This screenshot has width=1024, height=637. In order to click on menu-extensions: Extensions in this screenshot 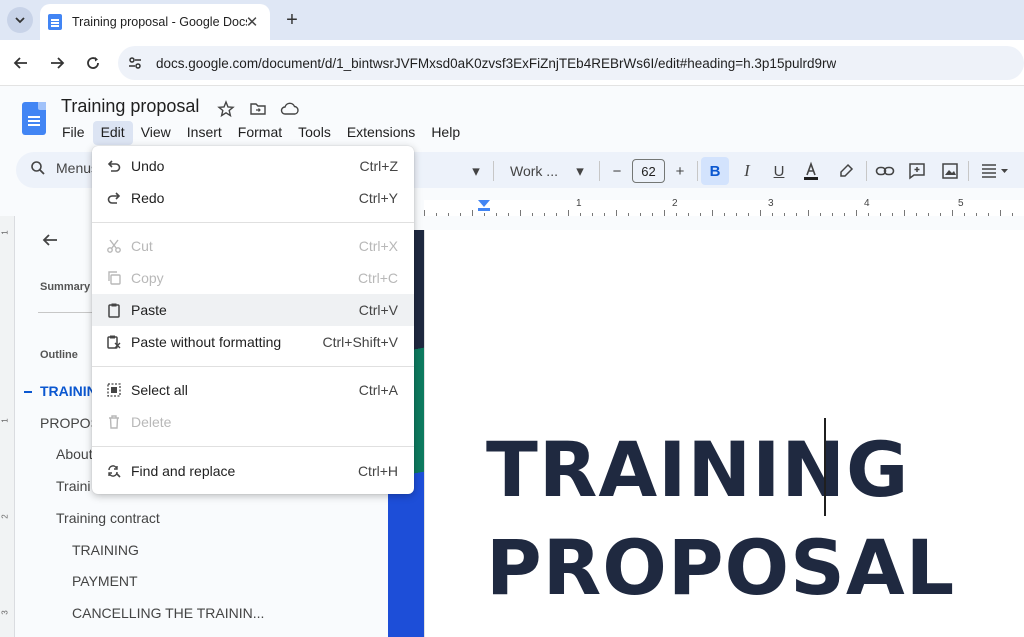, I will do `click(381, 133)`.